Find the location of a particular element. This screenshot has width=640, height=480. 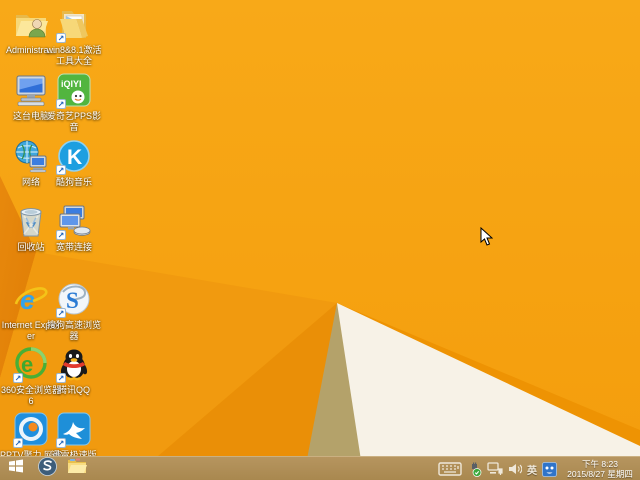

ime-language-indicator: 英 is located at coordinates (532, 469).